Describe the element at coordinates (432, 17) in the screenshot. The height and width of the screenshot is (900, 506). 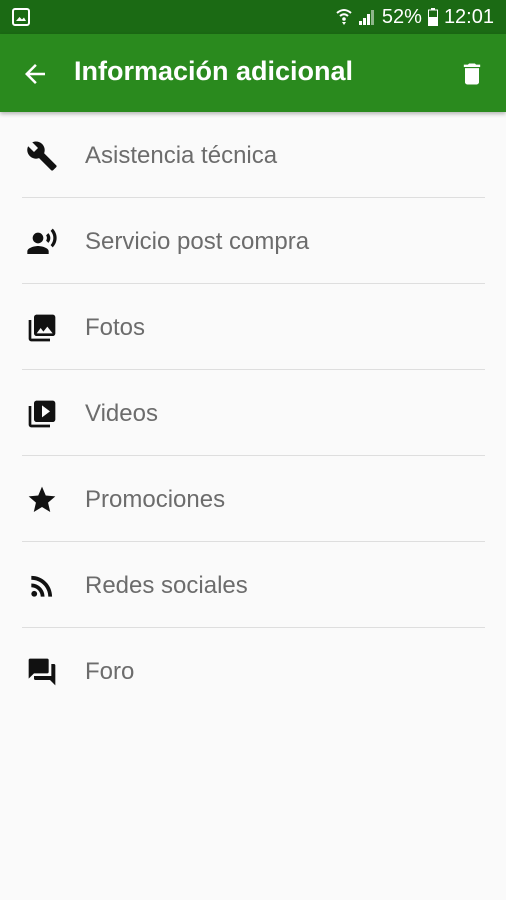
I see `battery-icon` at that location.